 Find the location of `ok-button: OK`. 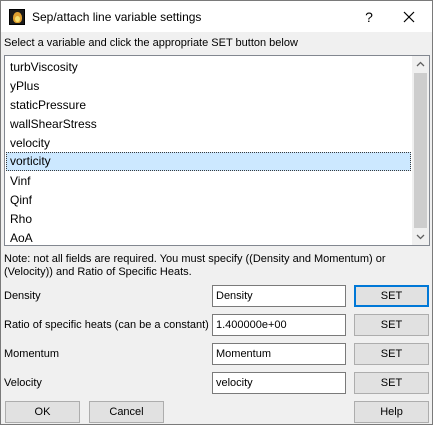

ok-button: OK is located at coordinates (42, 412).